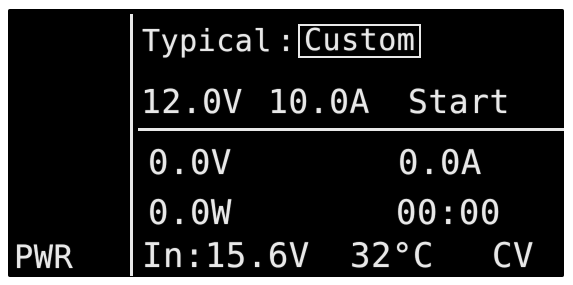 The height and width of the screenshot is (285, 573). Describe the element at coordinates (190, 213) in the screenshot. I see `output-power: 0.0W` at that location.